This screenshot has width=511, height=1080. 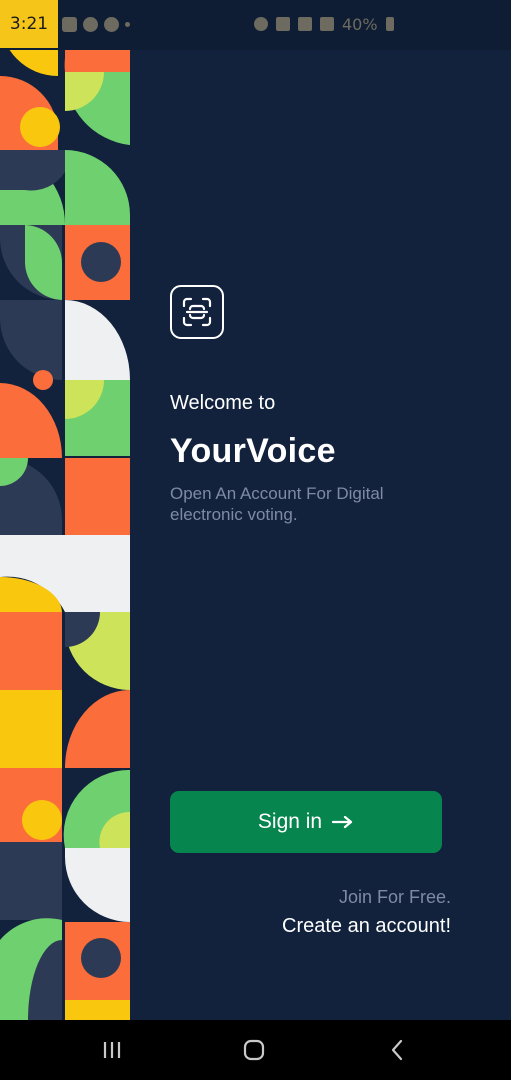 I want to click on status-bar: 3:21 40%, so click(x=255, y=25).